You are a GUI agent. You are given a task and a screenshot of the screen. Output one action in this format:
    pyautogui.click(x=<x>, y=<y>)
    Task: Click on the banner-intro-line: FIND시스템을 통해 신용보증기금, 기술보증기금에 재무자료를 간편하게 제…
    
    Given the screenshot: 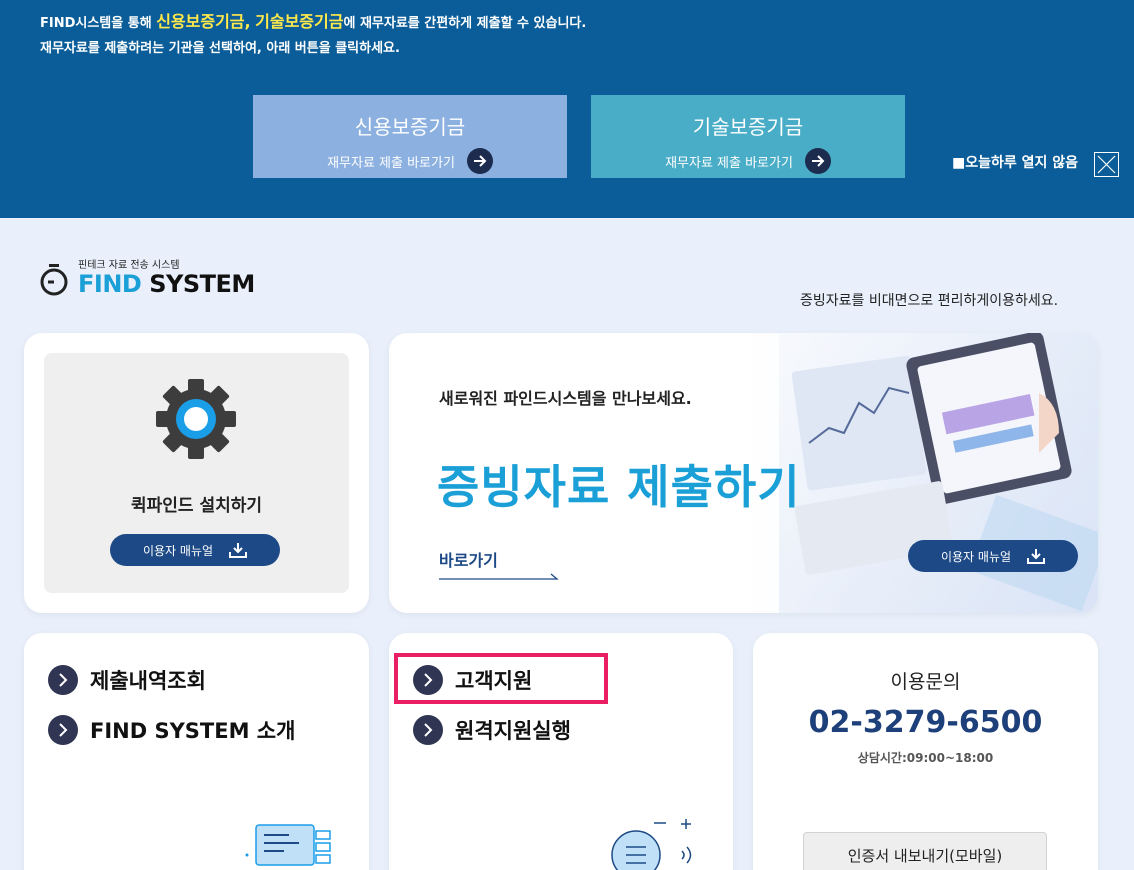 What is the action you would take?
    pyautogui.click(x=313, y=20)
    